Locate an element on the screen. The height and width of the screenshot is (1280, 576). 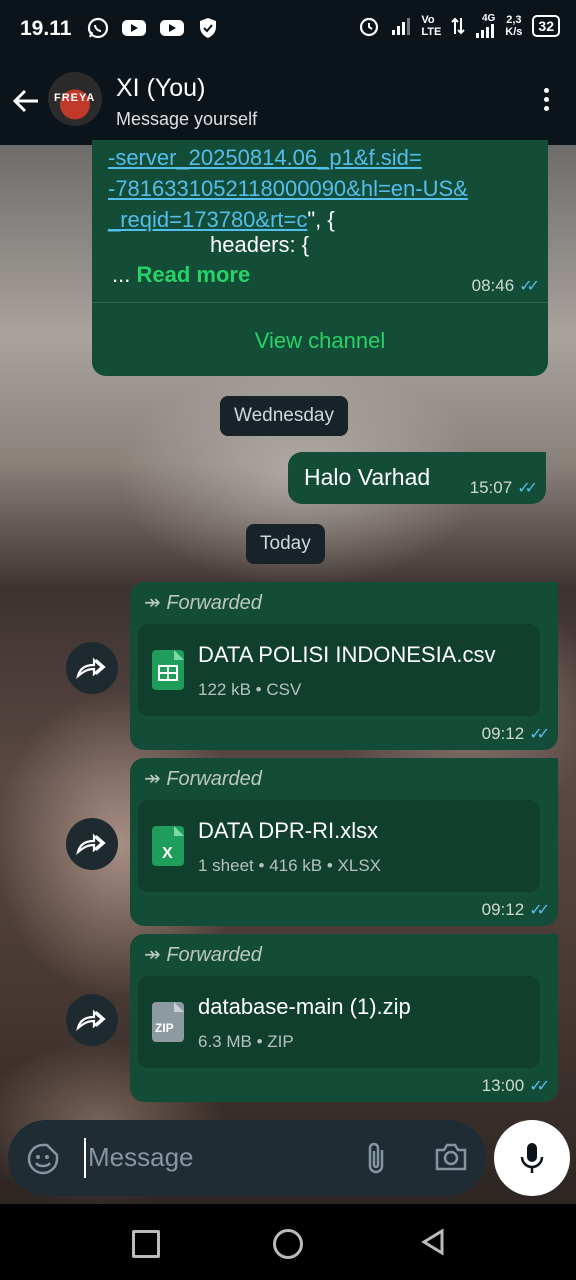
camera-icon is located at coordinates (451, 1157).